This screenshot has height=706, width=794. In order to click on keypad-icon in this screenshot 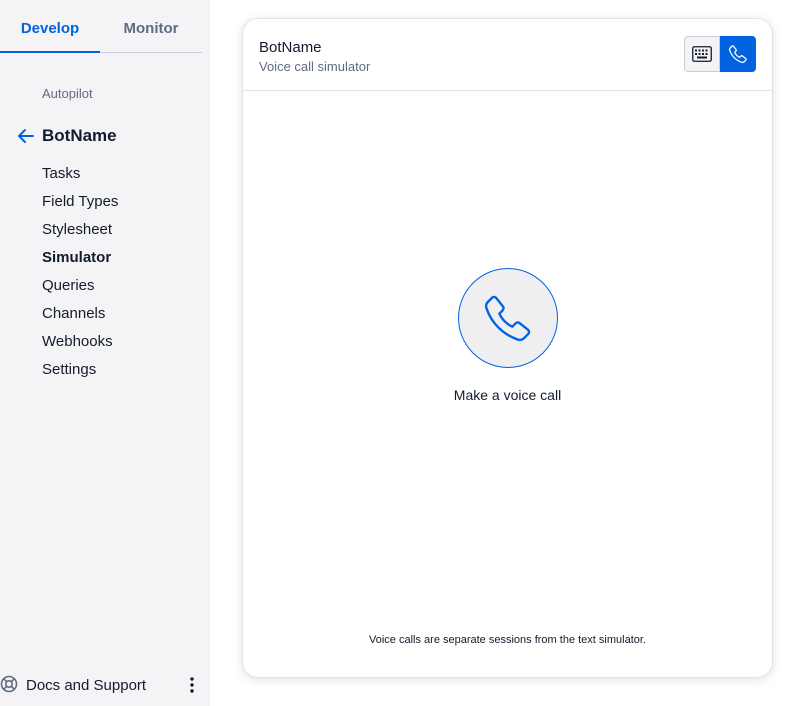, I will do `click(702, 54)`.